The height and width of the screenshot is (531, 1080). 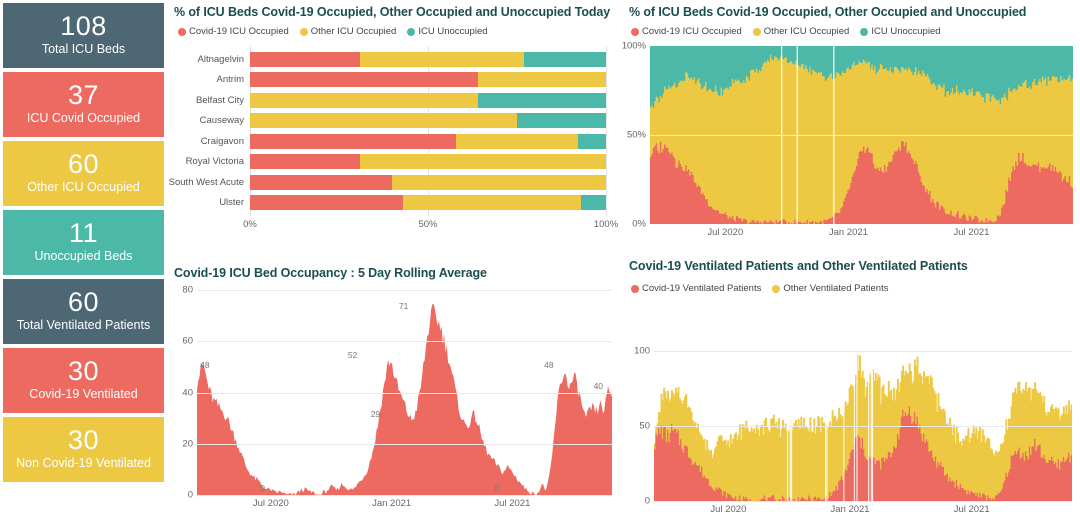 I want to click on bar-row: Craigavon, so click(x=394, y=141).